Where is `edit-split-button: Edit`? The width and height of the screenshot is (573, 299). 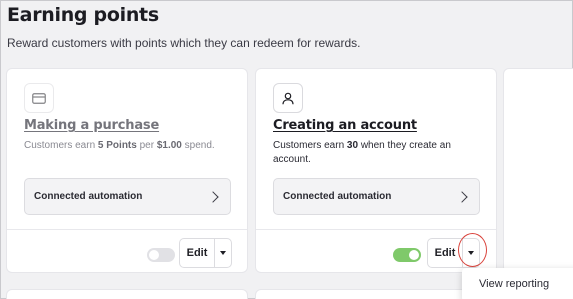 edit-split-button: Edit is located at coordinates (205, 253).